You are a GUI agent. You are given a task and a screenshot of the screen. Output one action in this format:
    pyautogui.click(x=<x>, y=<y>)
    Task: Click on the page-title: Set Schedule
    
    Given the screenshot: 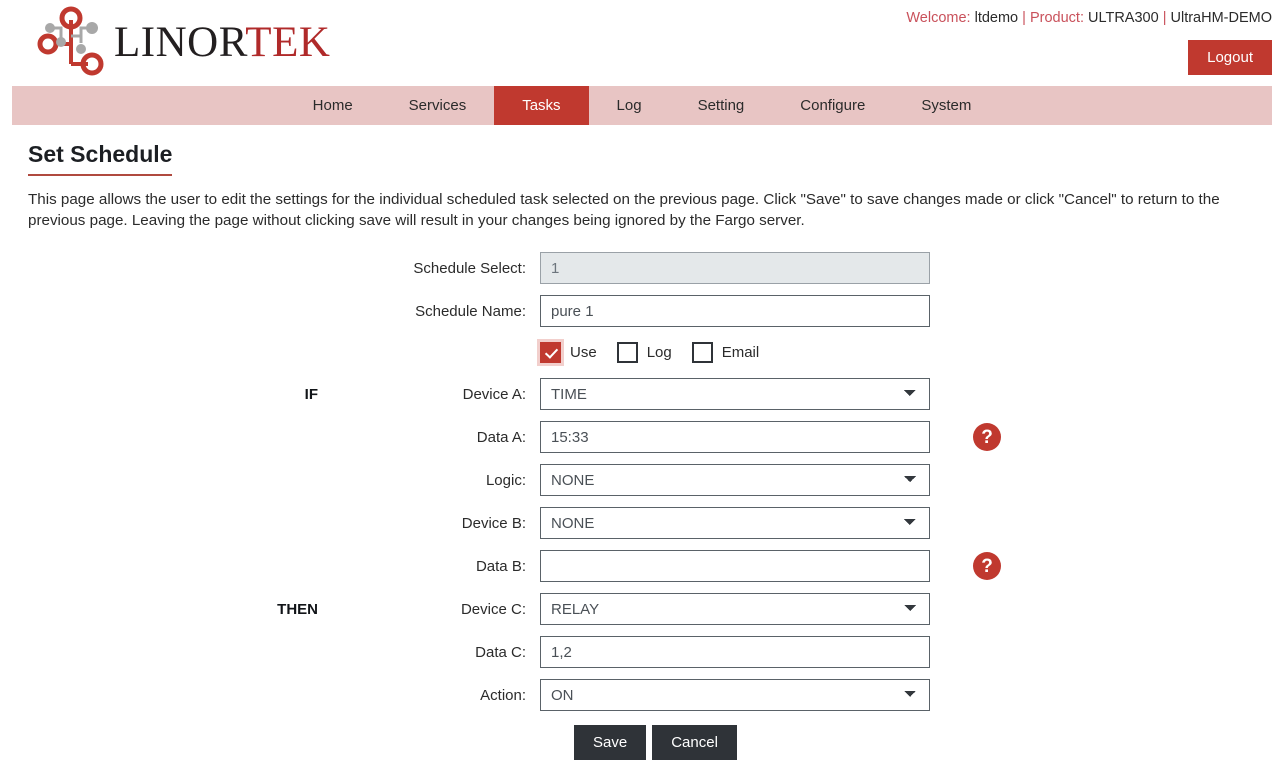 What is the action you would take?
    pyautogui.click(x=100, y=158)
    